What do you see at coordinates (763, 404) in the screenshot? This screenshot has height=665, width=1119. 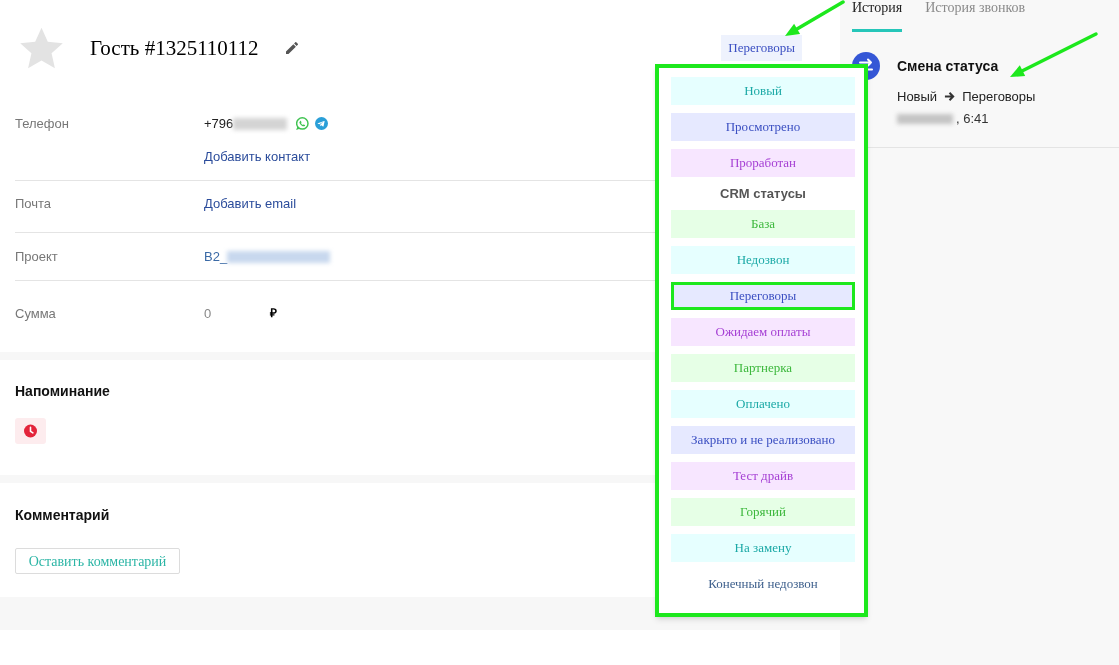 I see `status-option: Оплачено` at bounding box center [763, 404].